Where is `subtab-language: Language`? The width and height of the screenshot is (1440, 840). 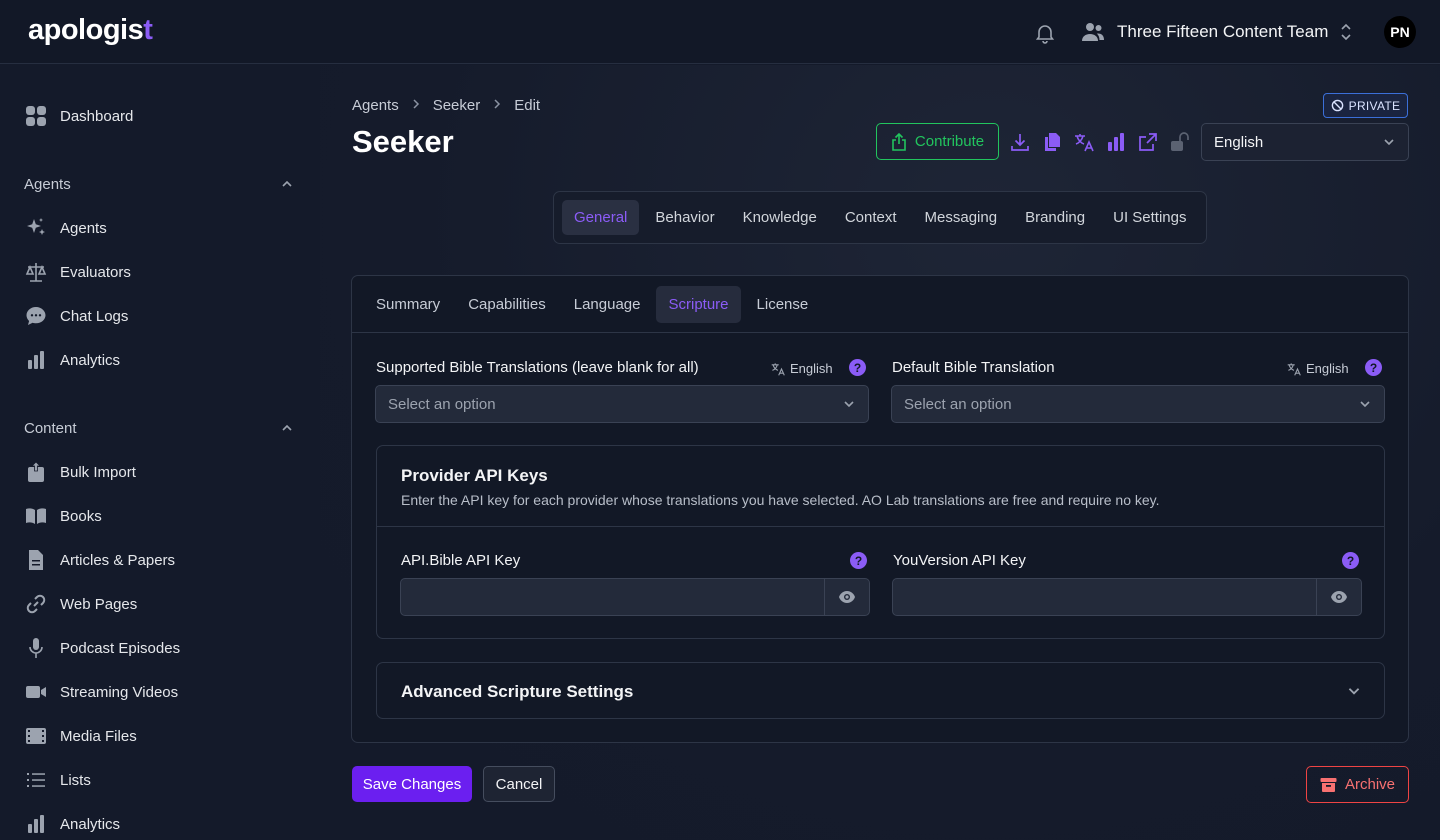
subtab-language: Language is located at coordinates (607, 304).